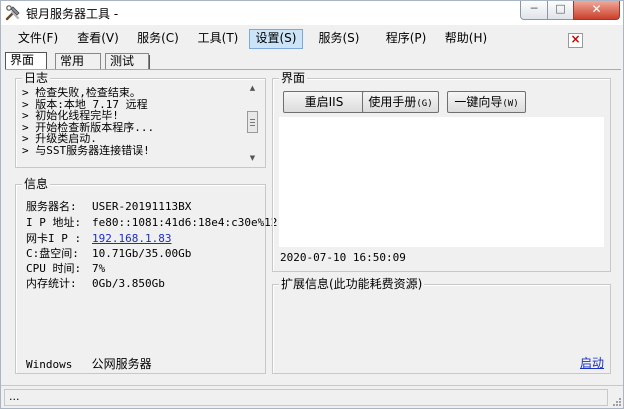  What do you see at coordinates (70, 115) in the screenshot?
I see `log-line: > 初始化线程完毕!` at bounding box center [70, 115].